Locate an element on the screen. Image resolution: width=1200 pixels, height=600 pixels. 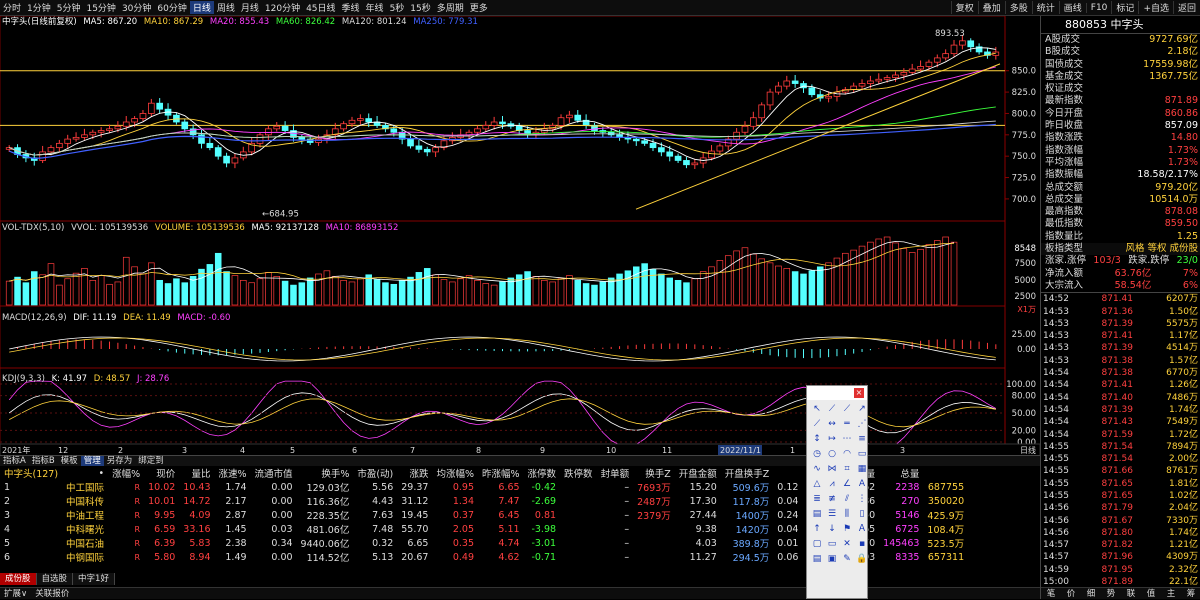
quote-tab-5: 值 is located at coordinates (1151, 593).